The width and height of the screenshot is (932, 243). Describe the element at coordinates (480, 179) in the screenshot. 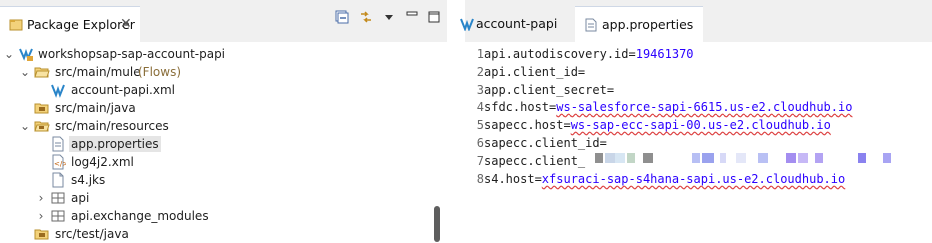

I see `line-number: 8` at that location.